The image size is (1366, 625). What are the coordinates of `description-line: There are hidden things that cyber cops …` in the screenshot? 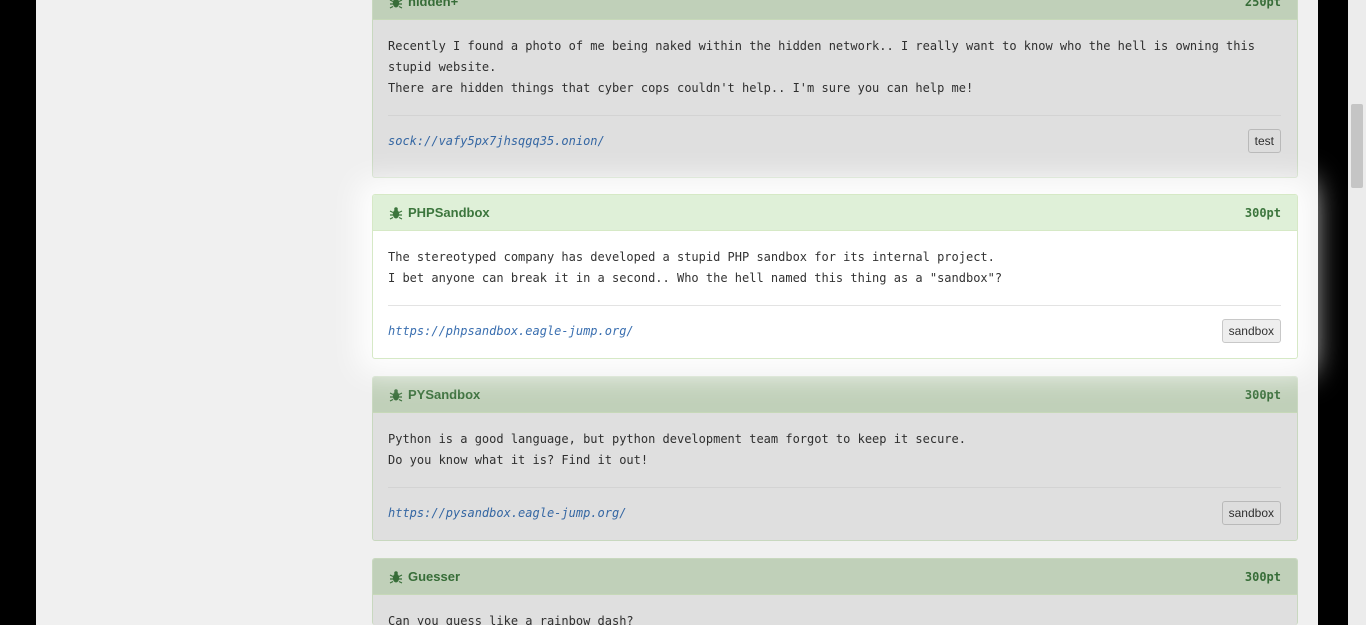 It's located at (681, 88).